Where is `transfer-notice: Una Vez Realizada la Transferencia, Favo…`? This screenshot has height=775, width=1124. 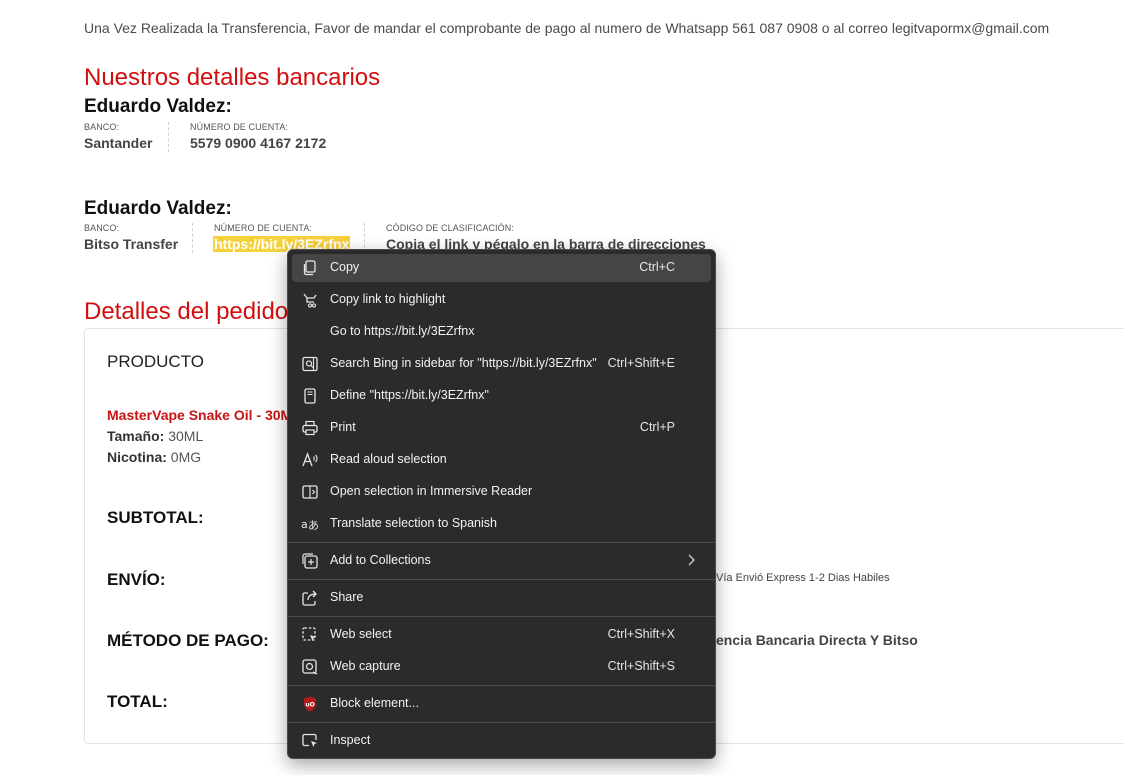 transfer-notice: Una Vez Realizada la Transferencia, Favo… is located at coordinates (567, 28).